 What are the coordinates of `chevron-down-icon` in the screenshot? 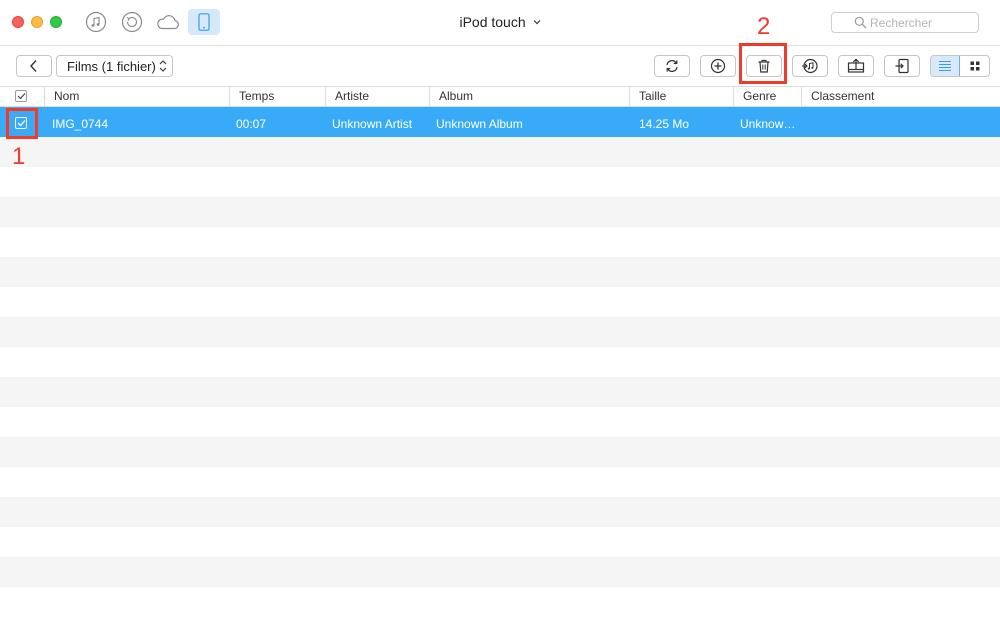 It's located at (537, 20).